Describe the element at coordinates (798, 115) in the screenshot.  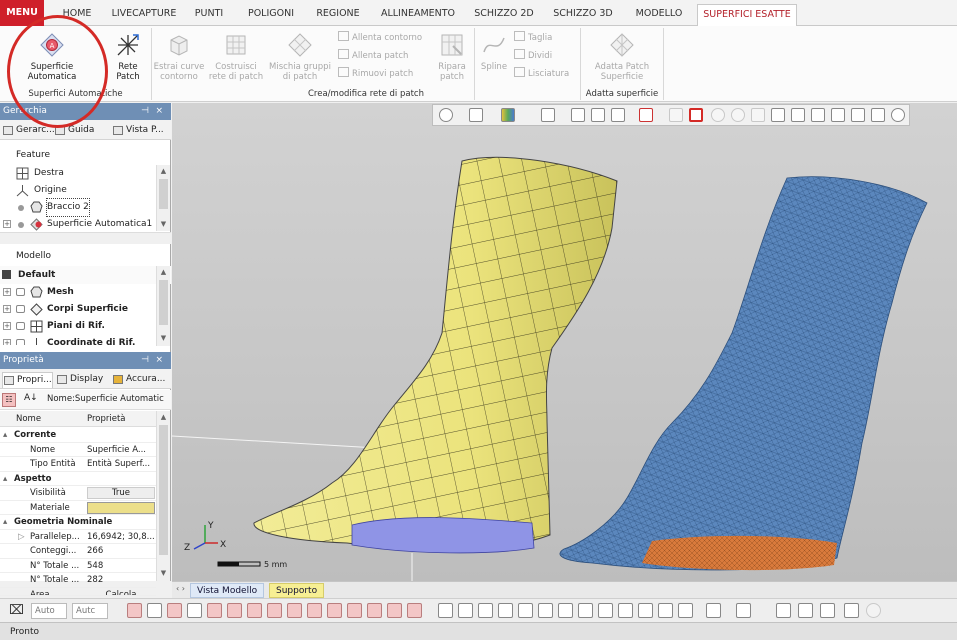
I see `paint-select-icon` at that location.